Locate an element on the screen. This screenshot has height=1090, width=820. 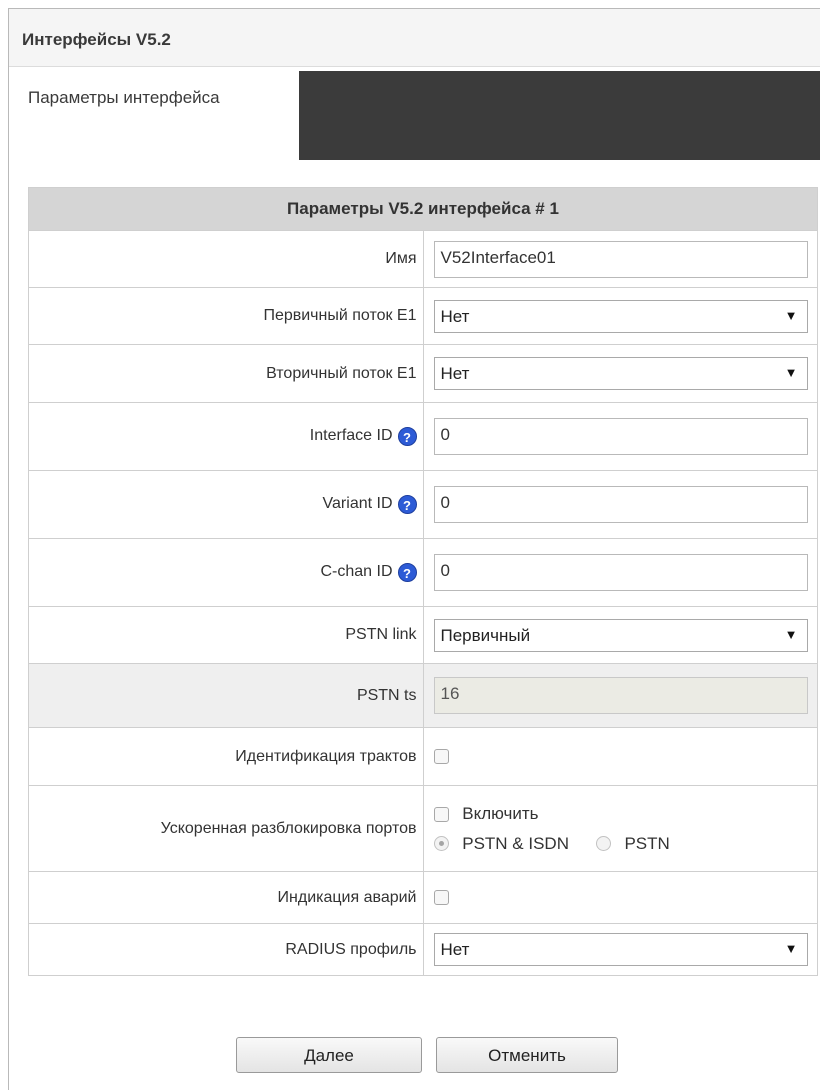
primary-e1-value: Нет is located at coordinates (455, 316).